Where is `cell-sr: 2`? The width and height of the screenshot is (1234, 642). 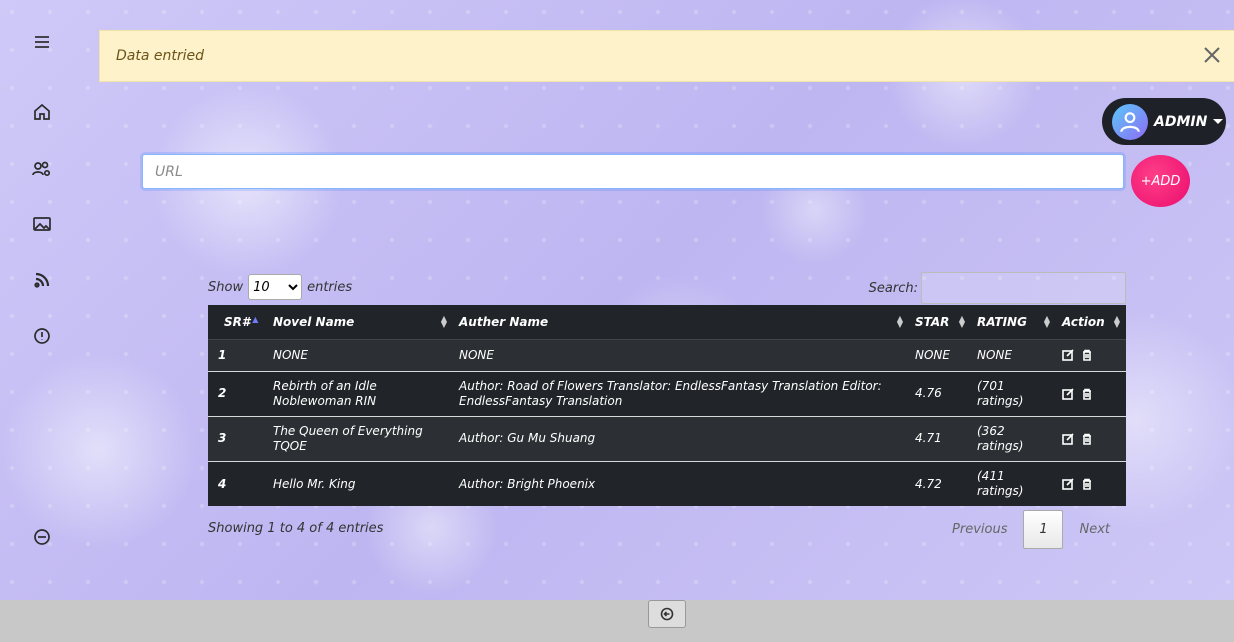 cell-sr: 2 is located at coordinates (237, 393).